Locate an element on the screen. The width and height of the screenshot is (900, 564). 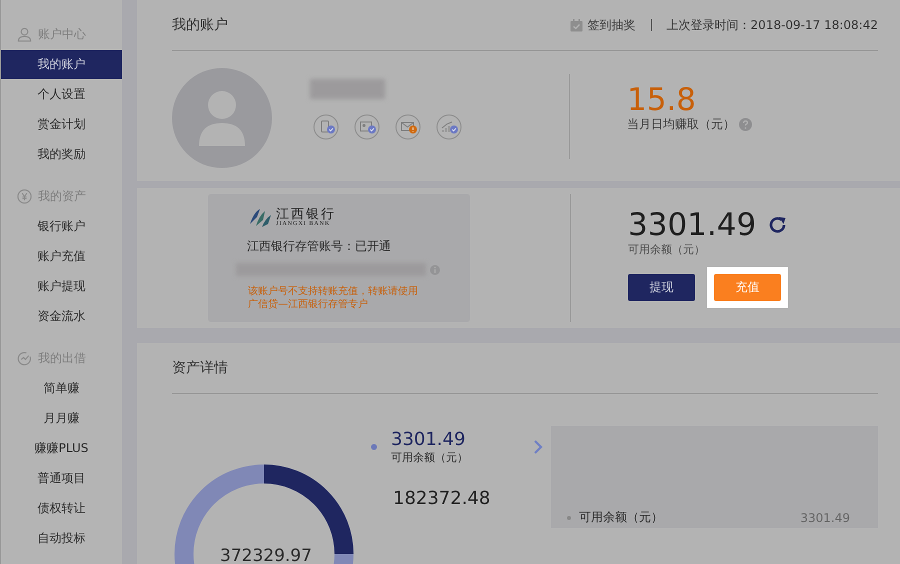
sidebar-item: 普通项目 is located at coordinates (61, 478).